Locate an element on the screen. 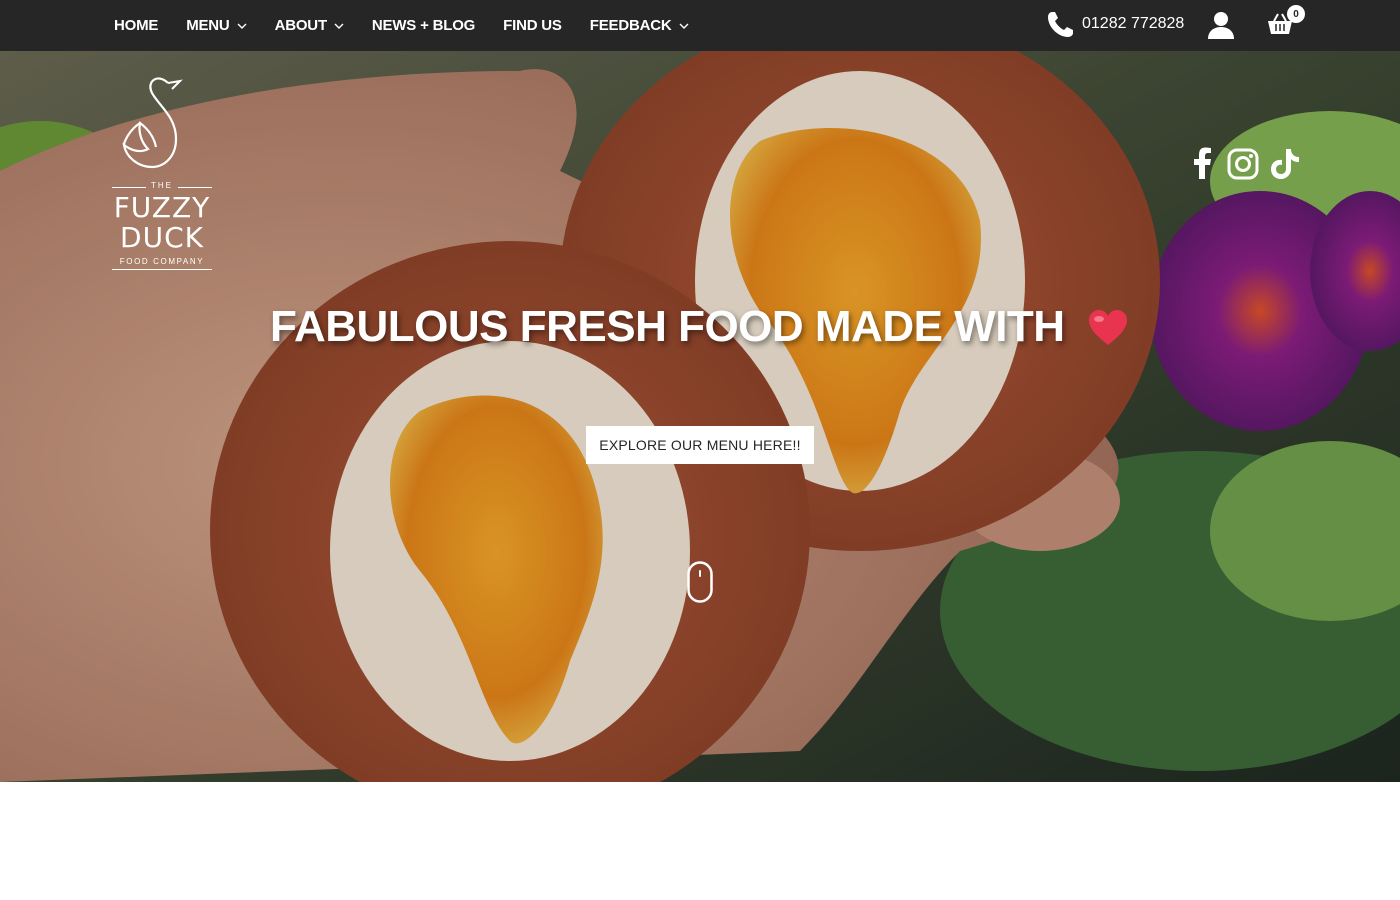  nav-item-about: ABOUT is located at coordinates (309, 25).